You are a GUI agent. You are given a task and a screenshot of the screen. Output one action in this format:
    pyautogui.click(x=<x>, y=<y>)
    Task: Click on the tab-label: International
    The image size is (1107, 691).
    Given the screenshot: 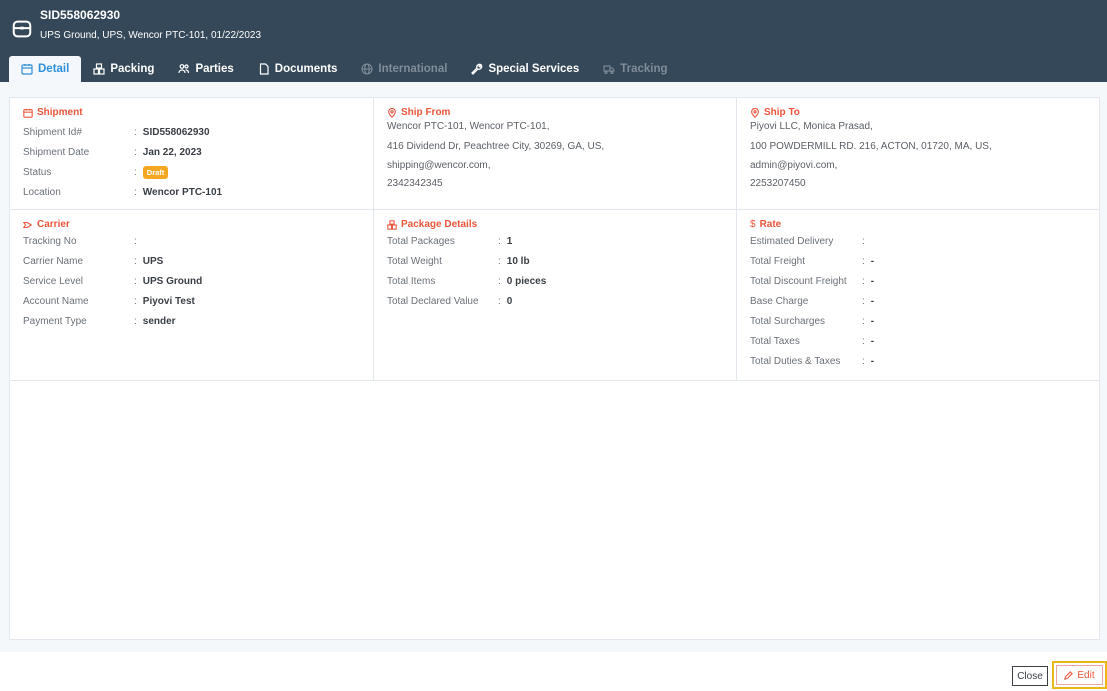 What is the action you would take?
    pyautogui.click(x=413, y=69)
    